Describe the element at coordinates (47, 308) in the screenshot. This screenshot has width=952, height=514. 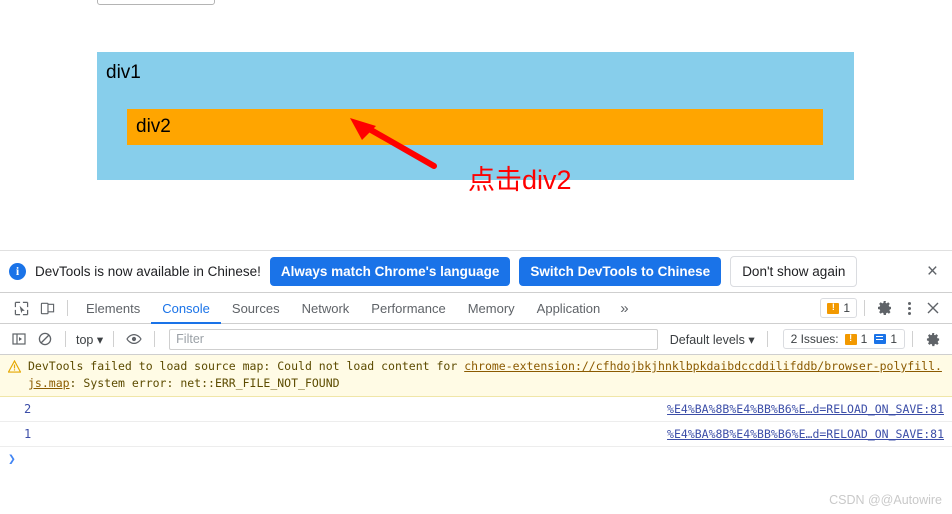
I see `device-toolbar-icon` at that location.